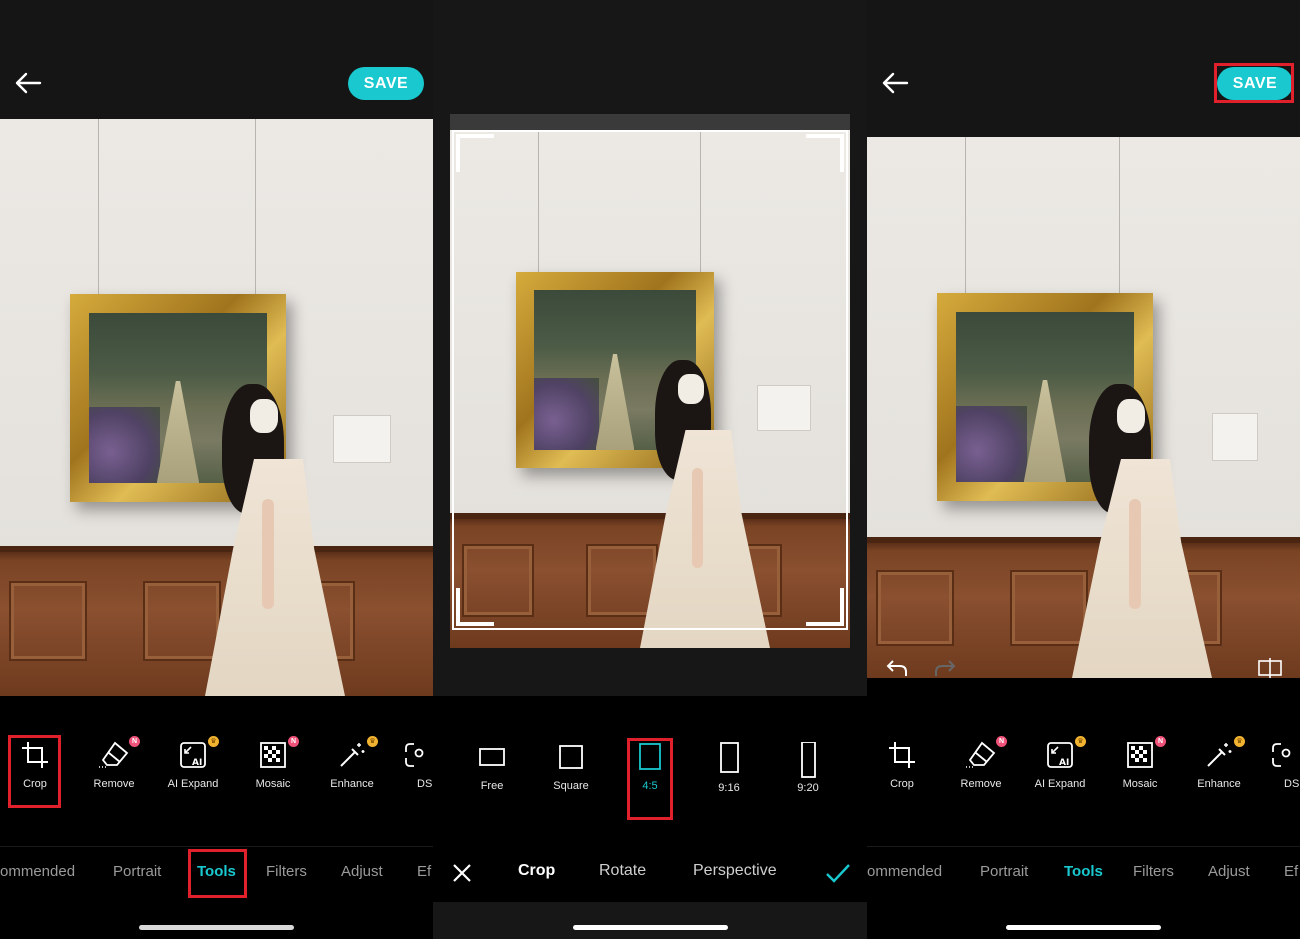 The height and width of the screenshot is (939, 1300). Describe the element at coordinates (536, 871) in the screenshot. I see `tab-crop: Crop` at that location.